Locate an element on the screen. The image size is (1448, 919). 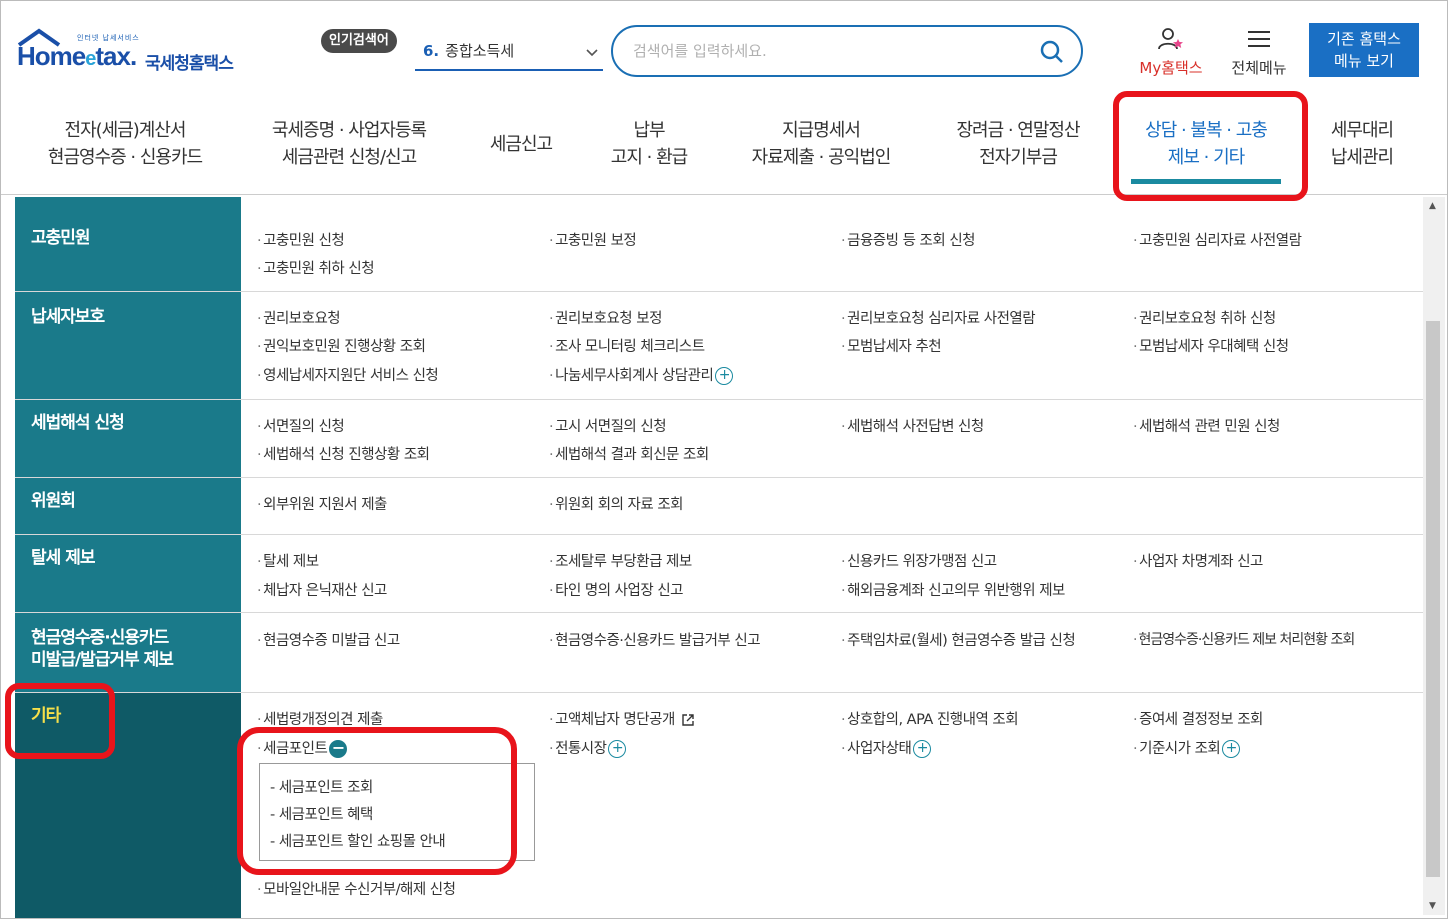
menu-link: · 사업자 차명계좌 신고 is located at coordinates (1198, 560).